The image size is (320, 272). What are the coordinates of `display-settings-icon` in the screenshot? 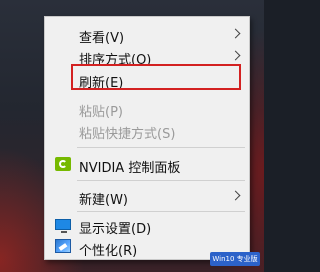 It's located at (63, 226).